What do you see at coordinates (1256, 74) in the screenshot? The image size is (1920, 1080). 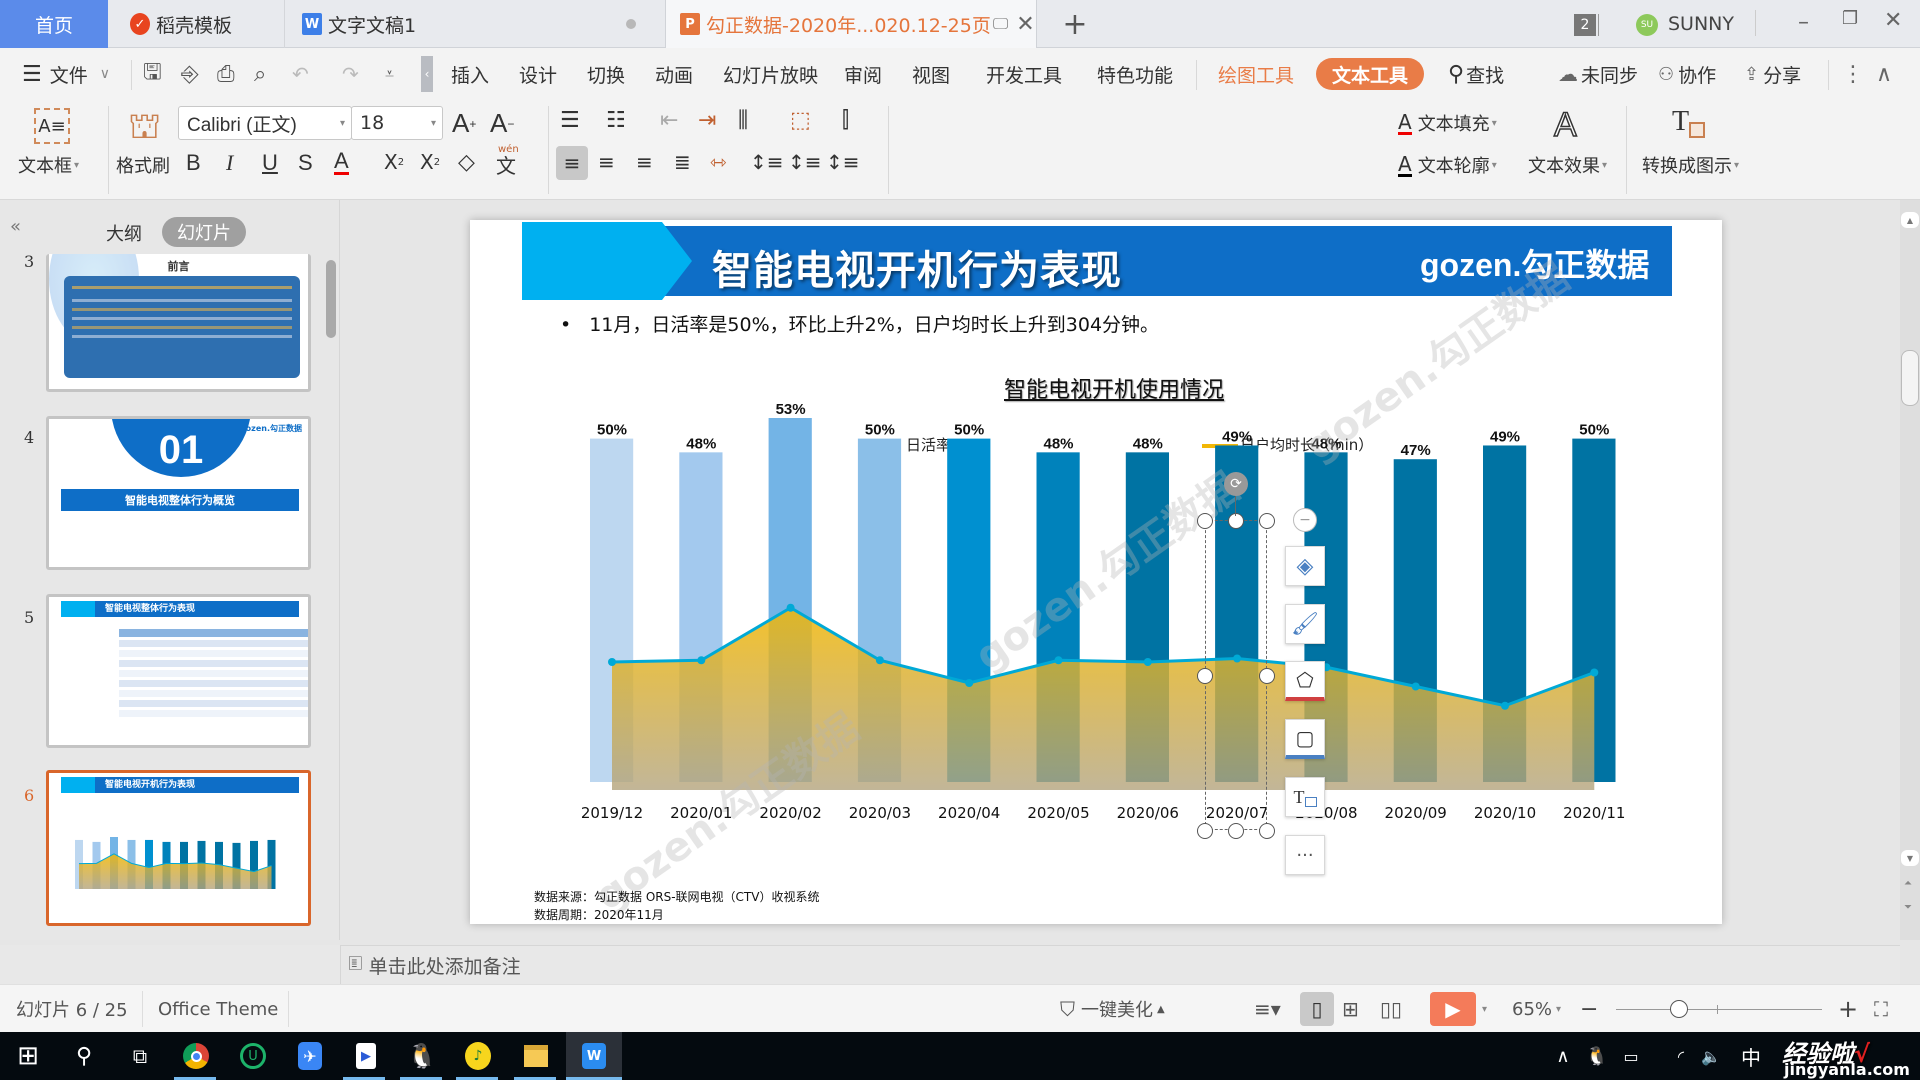 I see `menu-drawing-tools: 绘图工具` at bounding box center [1256, 74].